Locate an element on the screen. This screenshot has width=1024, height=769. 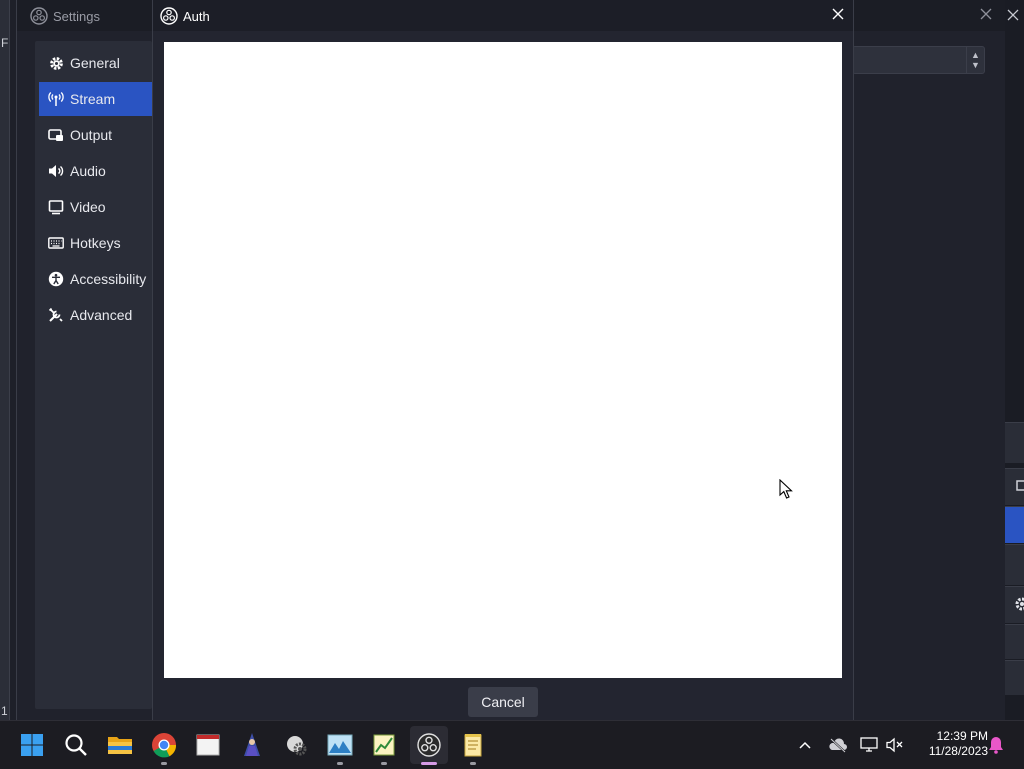
service-dropdown: ▲ ▼ is located at coordinates (918, 60).